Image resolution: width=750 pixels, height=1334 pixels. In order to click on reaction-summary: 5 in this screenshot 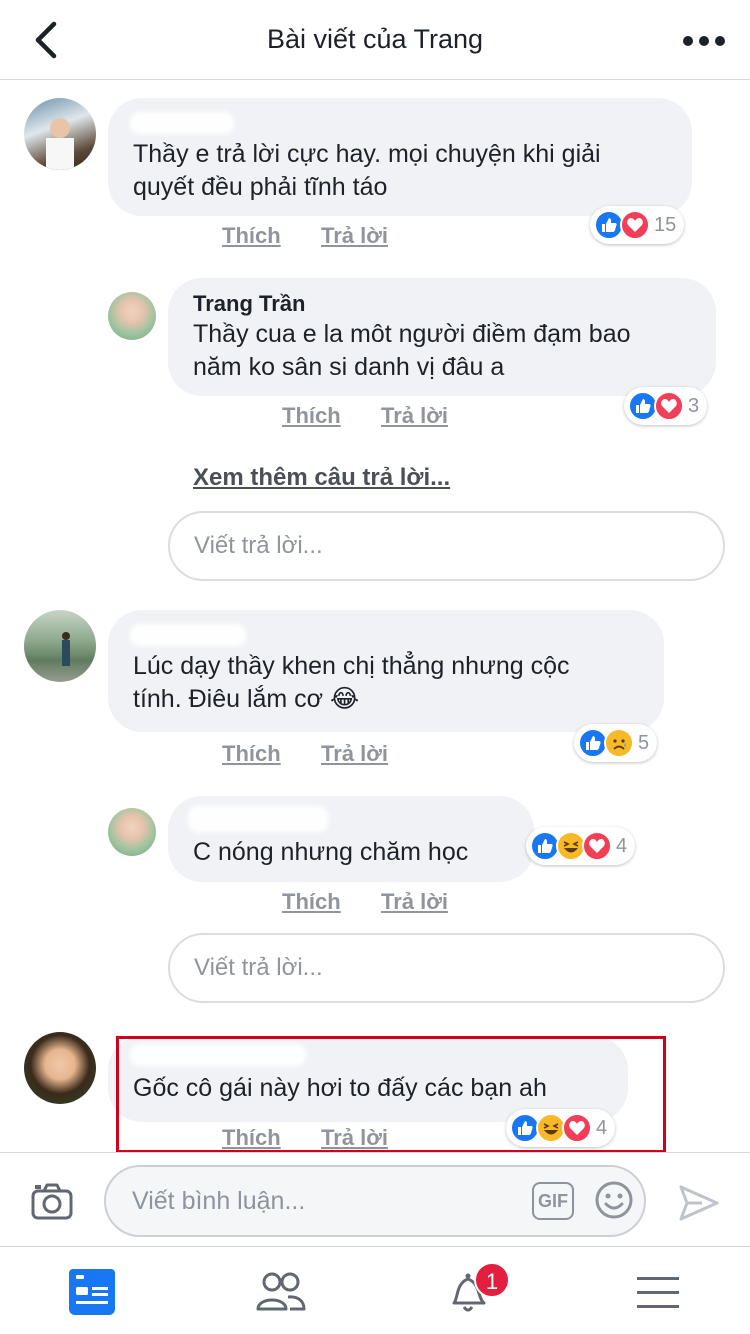, I will do `click(616, 743)`.